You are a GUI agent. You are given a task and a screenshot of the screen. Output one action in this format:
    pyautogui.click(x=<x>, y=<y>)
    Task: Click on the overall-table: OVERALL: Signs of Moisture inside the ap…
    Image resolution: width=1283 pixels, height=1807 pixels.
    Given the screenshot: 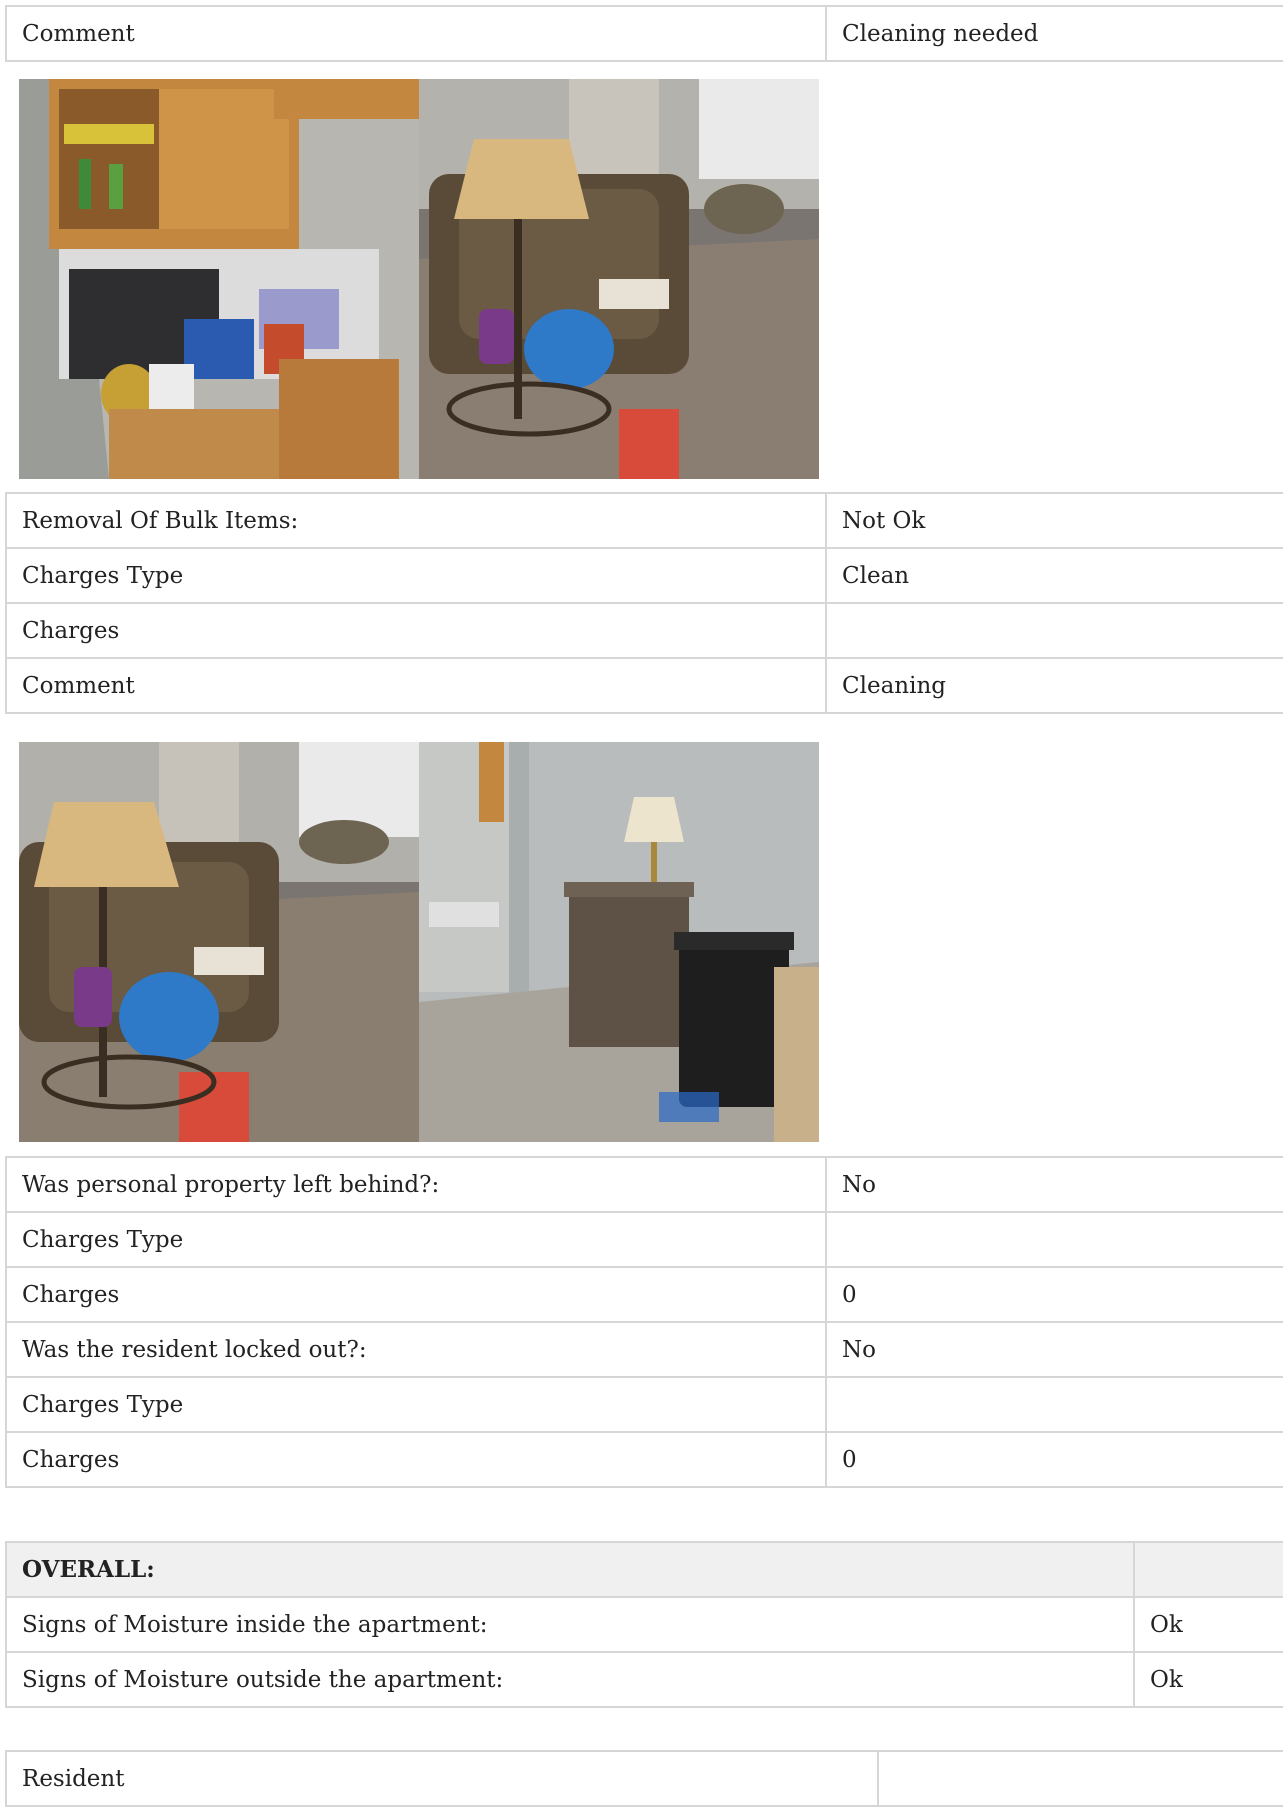 What is the action you would take?
    pyautogui.click(x=644, y=1624)
    